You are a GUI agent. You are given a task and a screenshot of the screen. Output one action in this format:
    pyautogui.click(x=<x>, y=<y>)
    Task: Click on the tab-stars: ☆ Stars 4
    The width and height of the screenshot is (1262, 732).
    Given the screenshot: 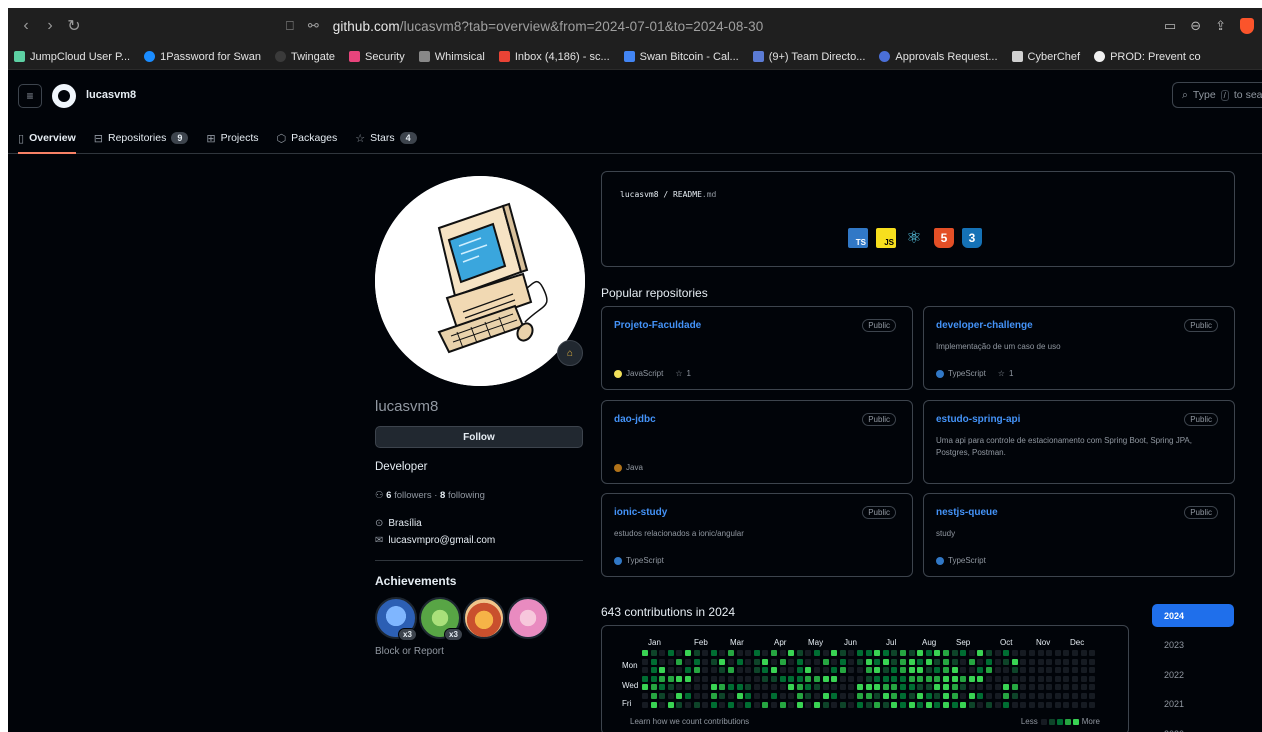 What is the action you would take?
    pyautogui.click(x=386, y=138)
    